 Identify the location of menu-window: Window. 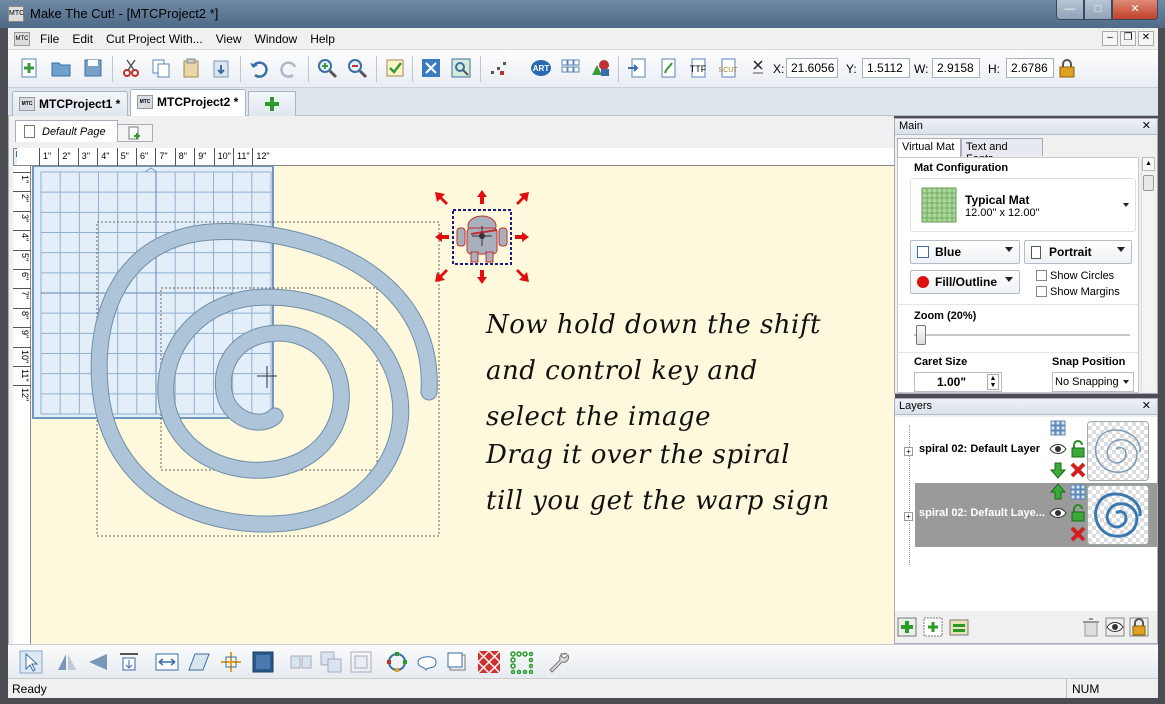
(280, 39).